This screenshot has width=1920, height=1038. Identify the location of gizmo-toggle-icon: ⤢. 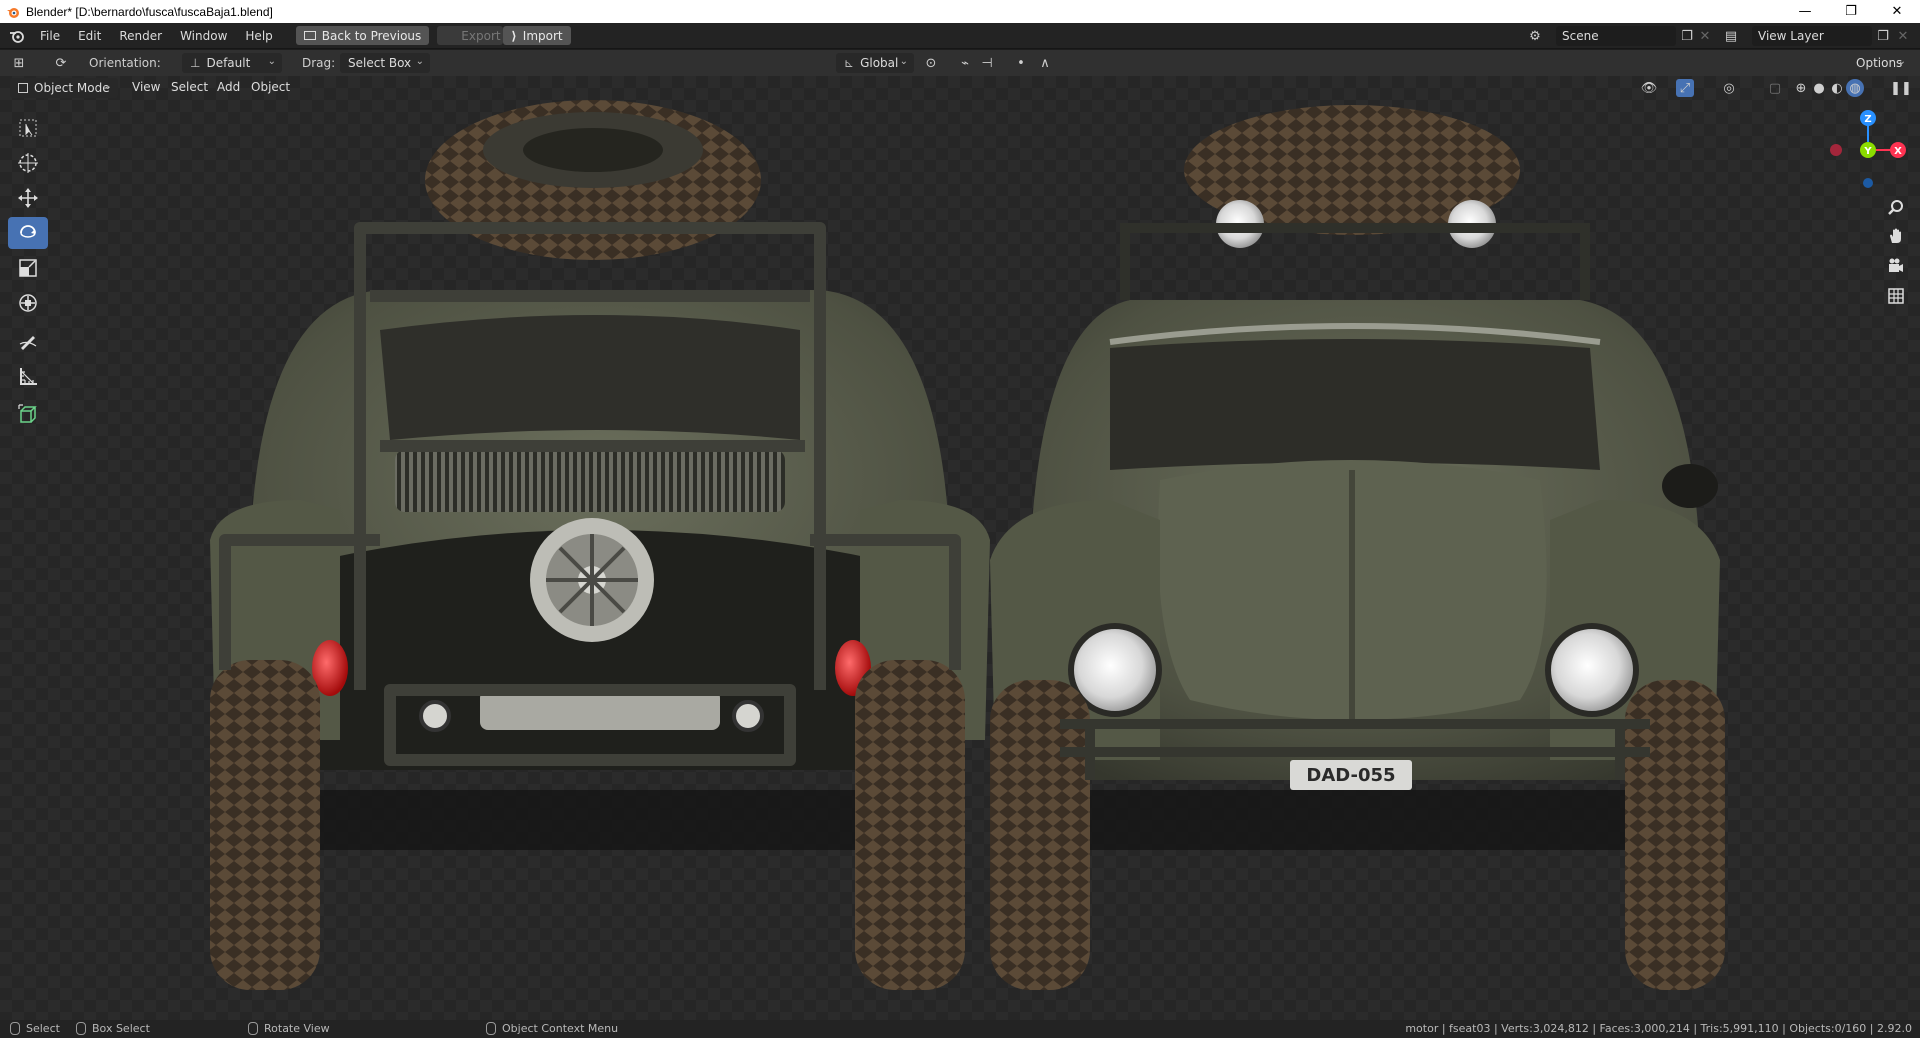
(1685, 88).